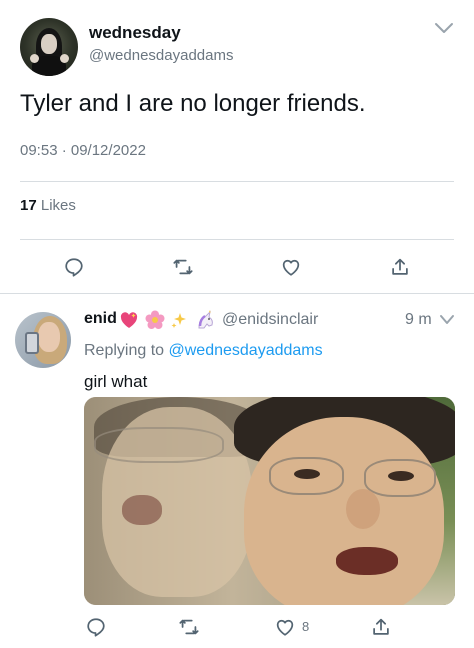  Describe the element at coordinates (124, 350) in the screenshot. I see `replying-prefix: Replying to` at that location.